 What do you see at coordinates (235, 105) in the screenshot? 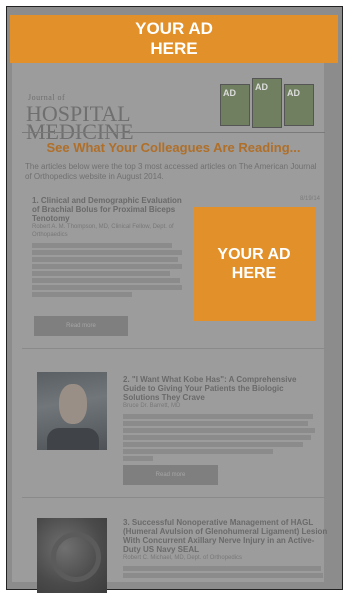
I see `cover-1: AD` at bounding box center [235, 105].